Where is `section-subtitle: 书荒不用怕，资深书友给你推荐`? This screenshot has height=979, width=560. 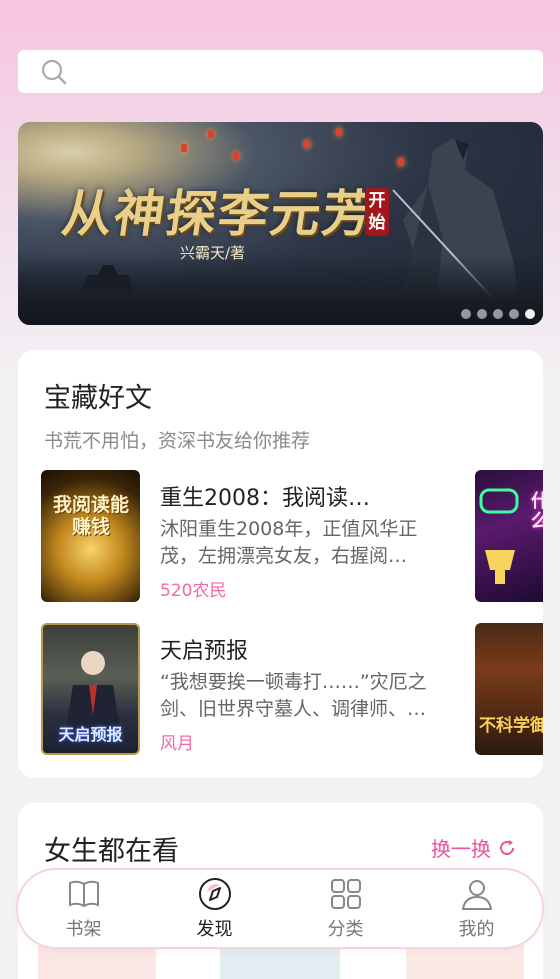
section-subtitle: 书荒不用怕，资深书友给你推荐 is located at coordinates (177, 441).